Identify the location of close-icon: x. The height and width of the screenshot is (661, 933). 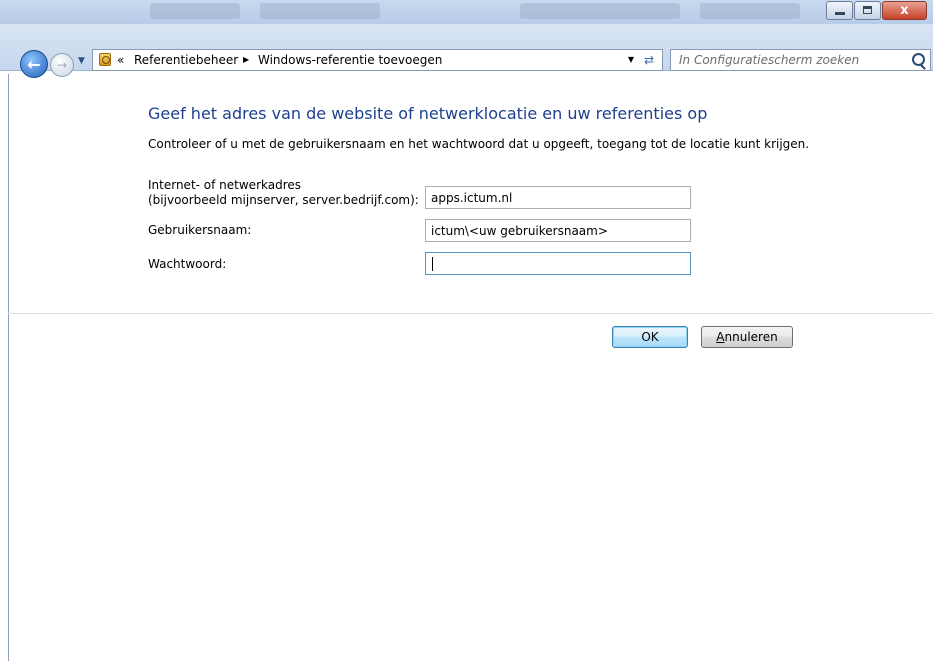
(904, 10).